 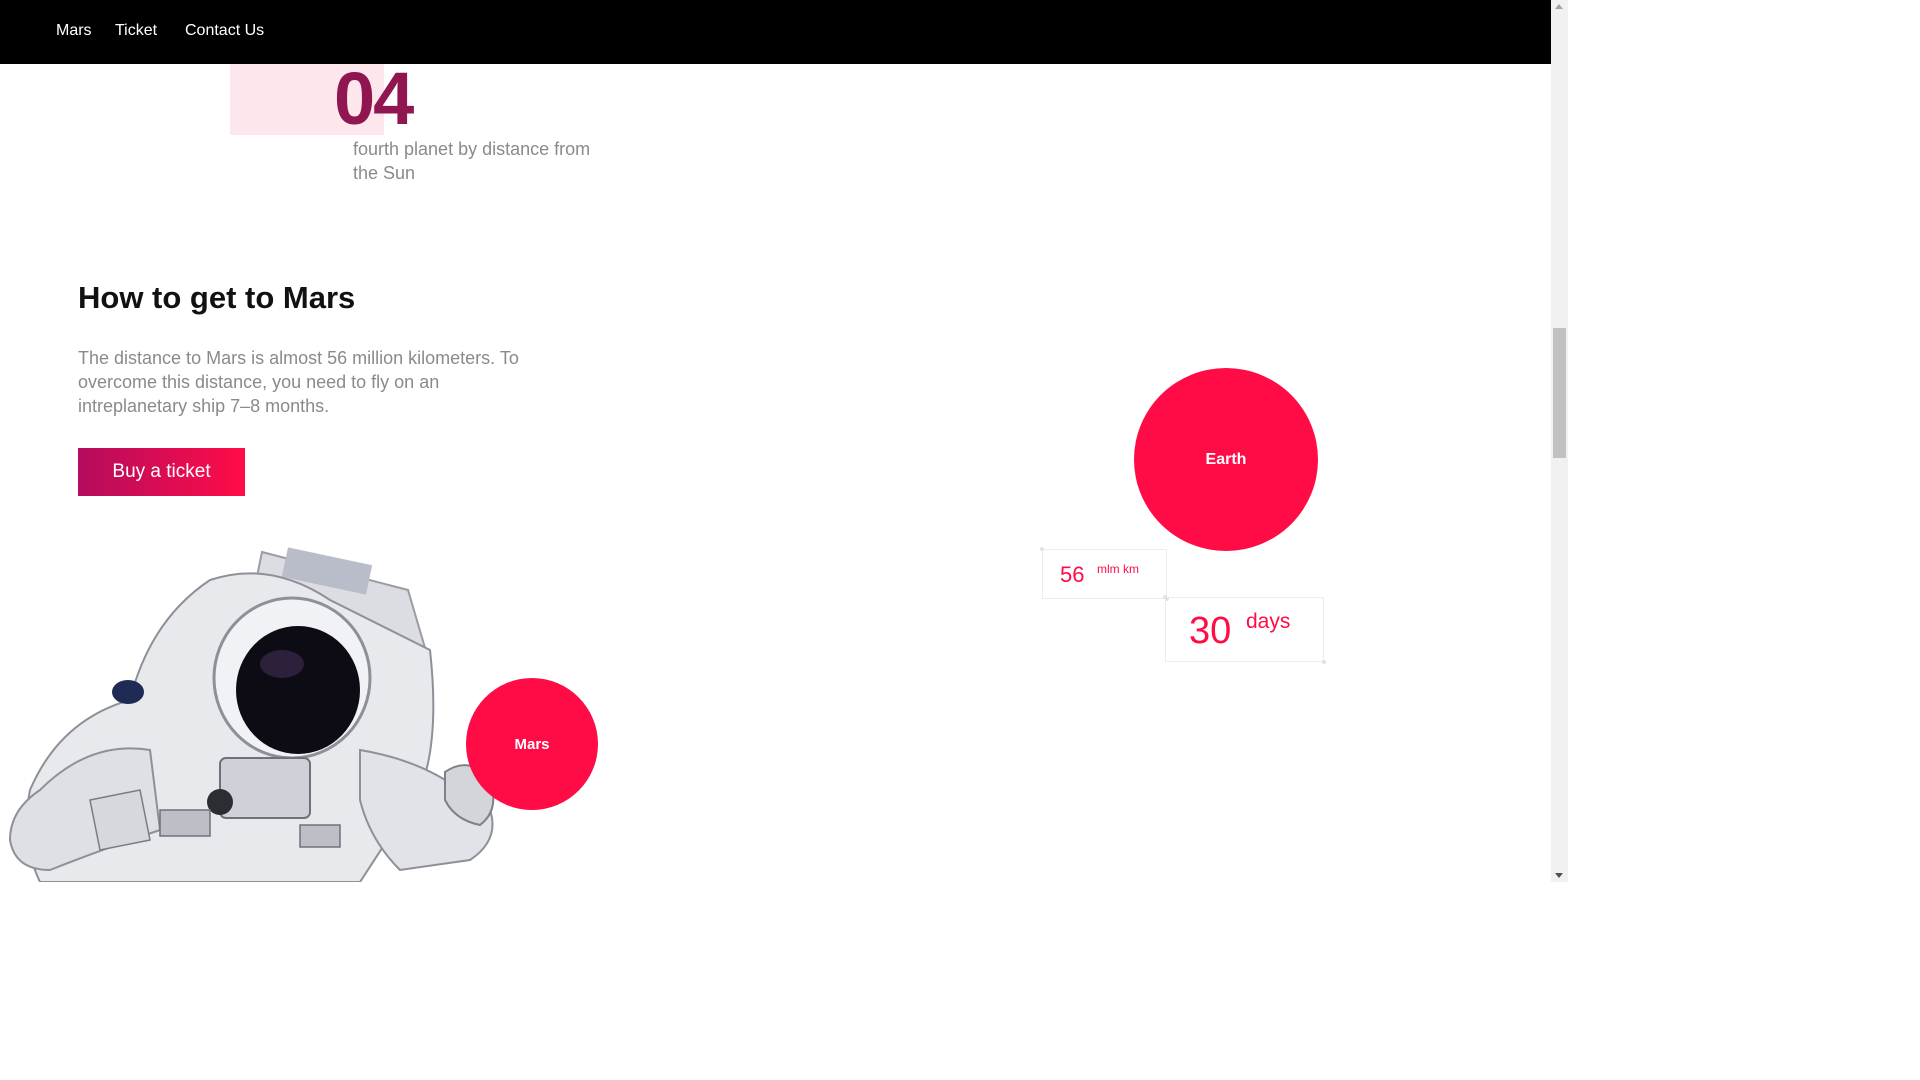 I want to click on planet-mars: Mars, so click(x=532, y=744).